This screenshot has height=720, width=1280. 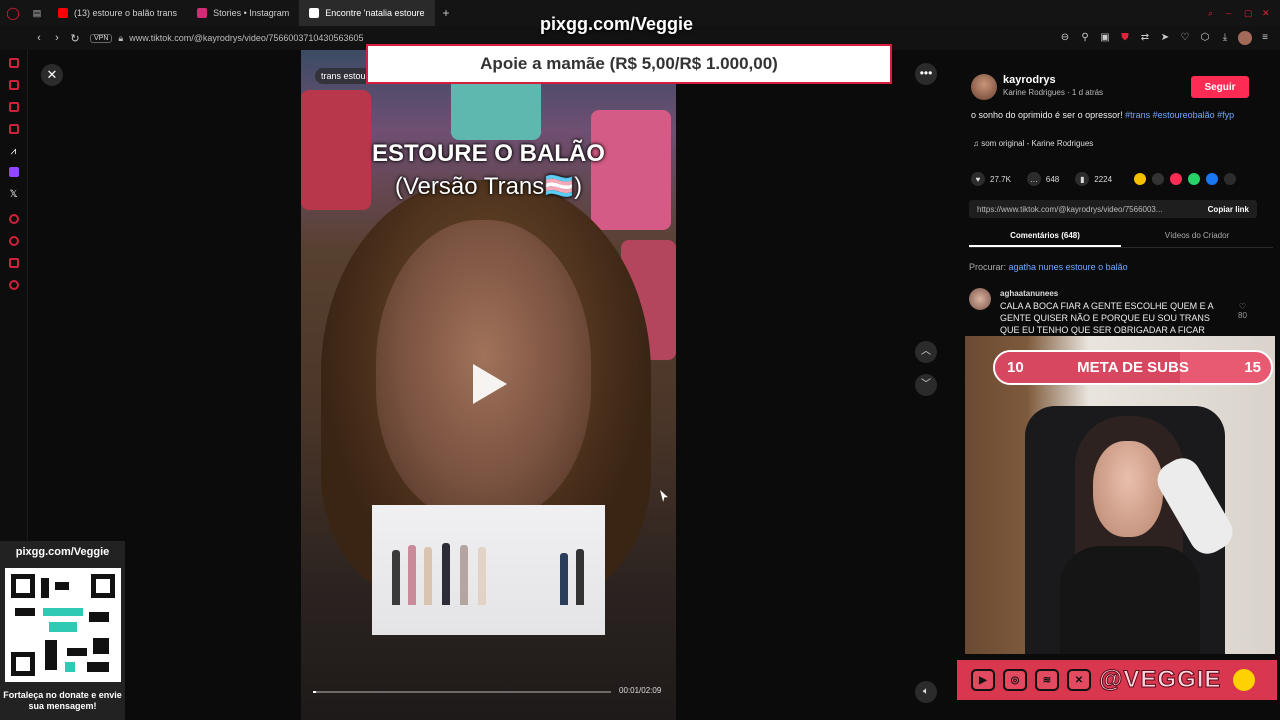 What do you see at coordinates (488, 153) in the screenshot?
I see `video-caption-title: ESTOURE O BALÃO` at bounding box center [488, 153].